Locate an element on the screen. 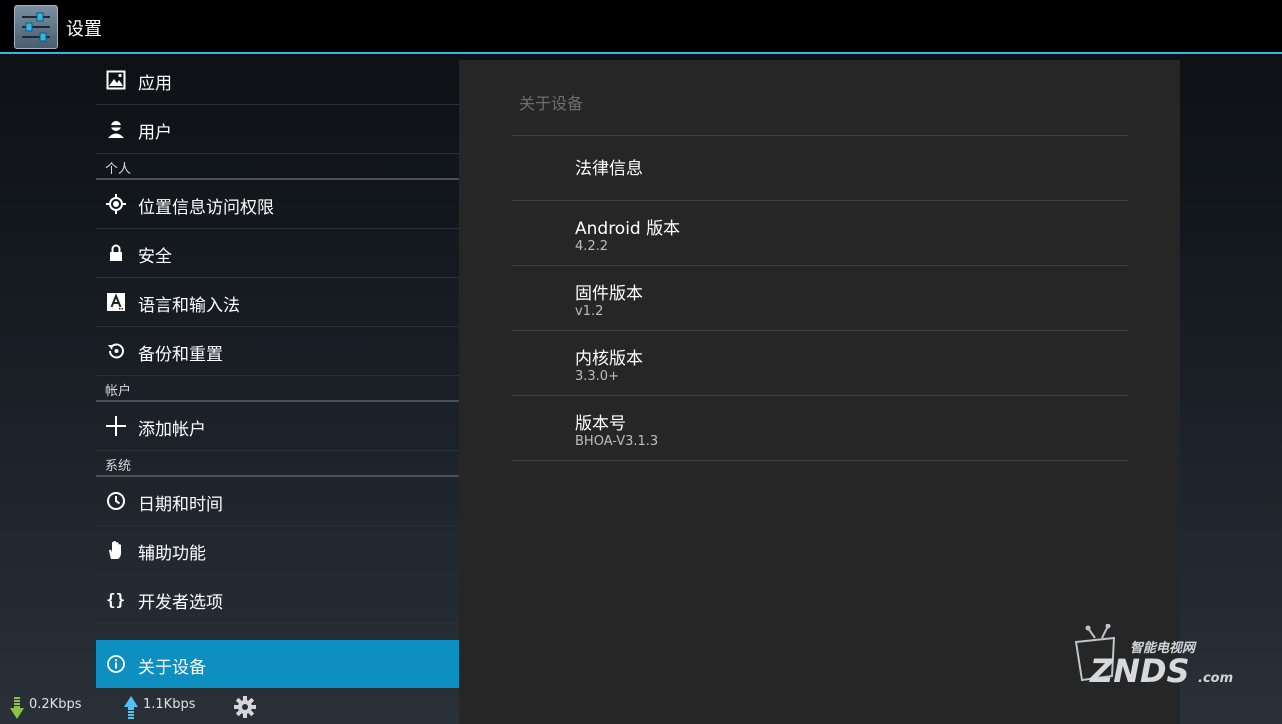 The width and height of the screenshot is (1282, 724). sidebar-item-accessibility: 辅助功能 is located at coordinates (277, 550).